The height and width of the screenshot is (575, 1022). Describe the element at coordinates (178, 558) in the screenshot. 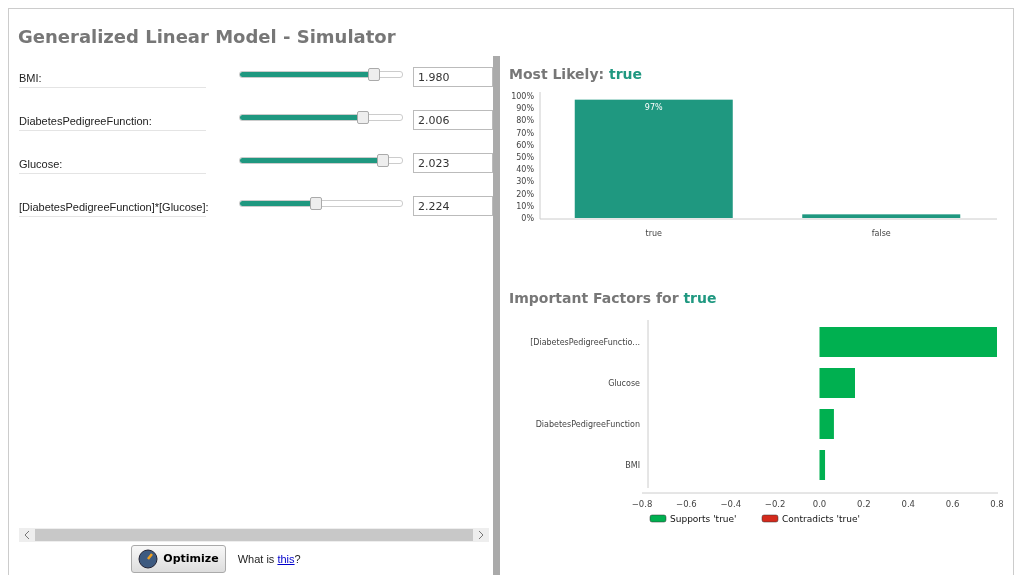

I see `optimize-button: Optimize` at that location.